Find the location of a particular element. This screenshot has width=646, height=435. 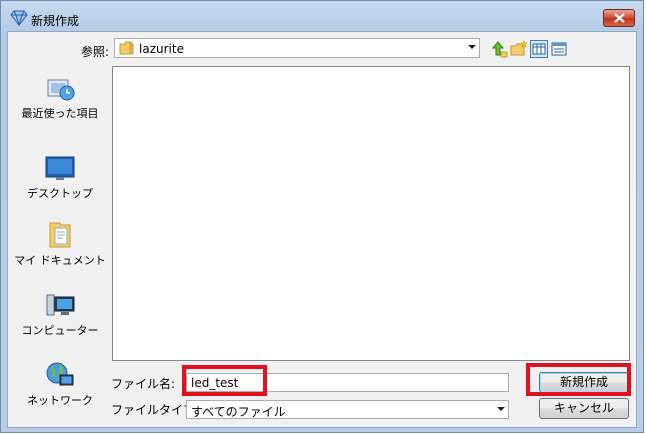

place-recent-items: 最近使った項目 is located at coordinates (60, 96).